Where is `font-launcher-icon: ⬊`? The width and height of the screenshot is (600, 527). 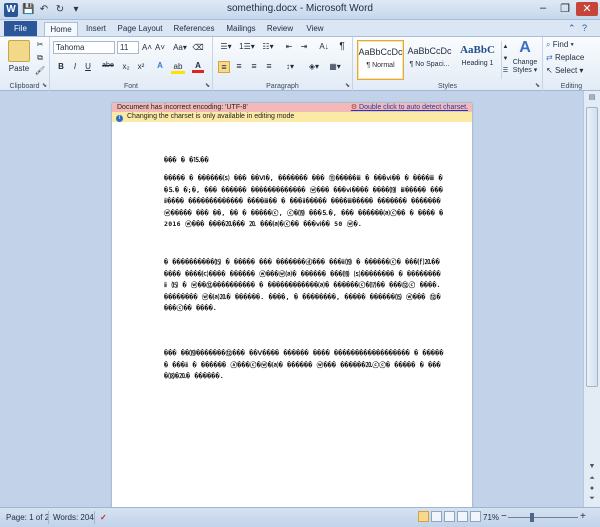 font-launcher-icon: ⬊ is located at coordinates (207, 85).